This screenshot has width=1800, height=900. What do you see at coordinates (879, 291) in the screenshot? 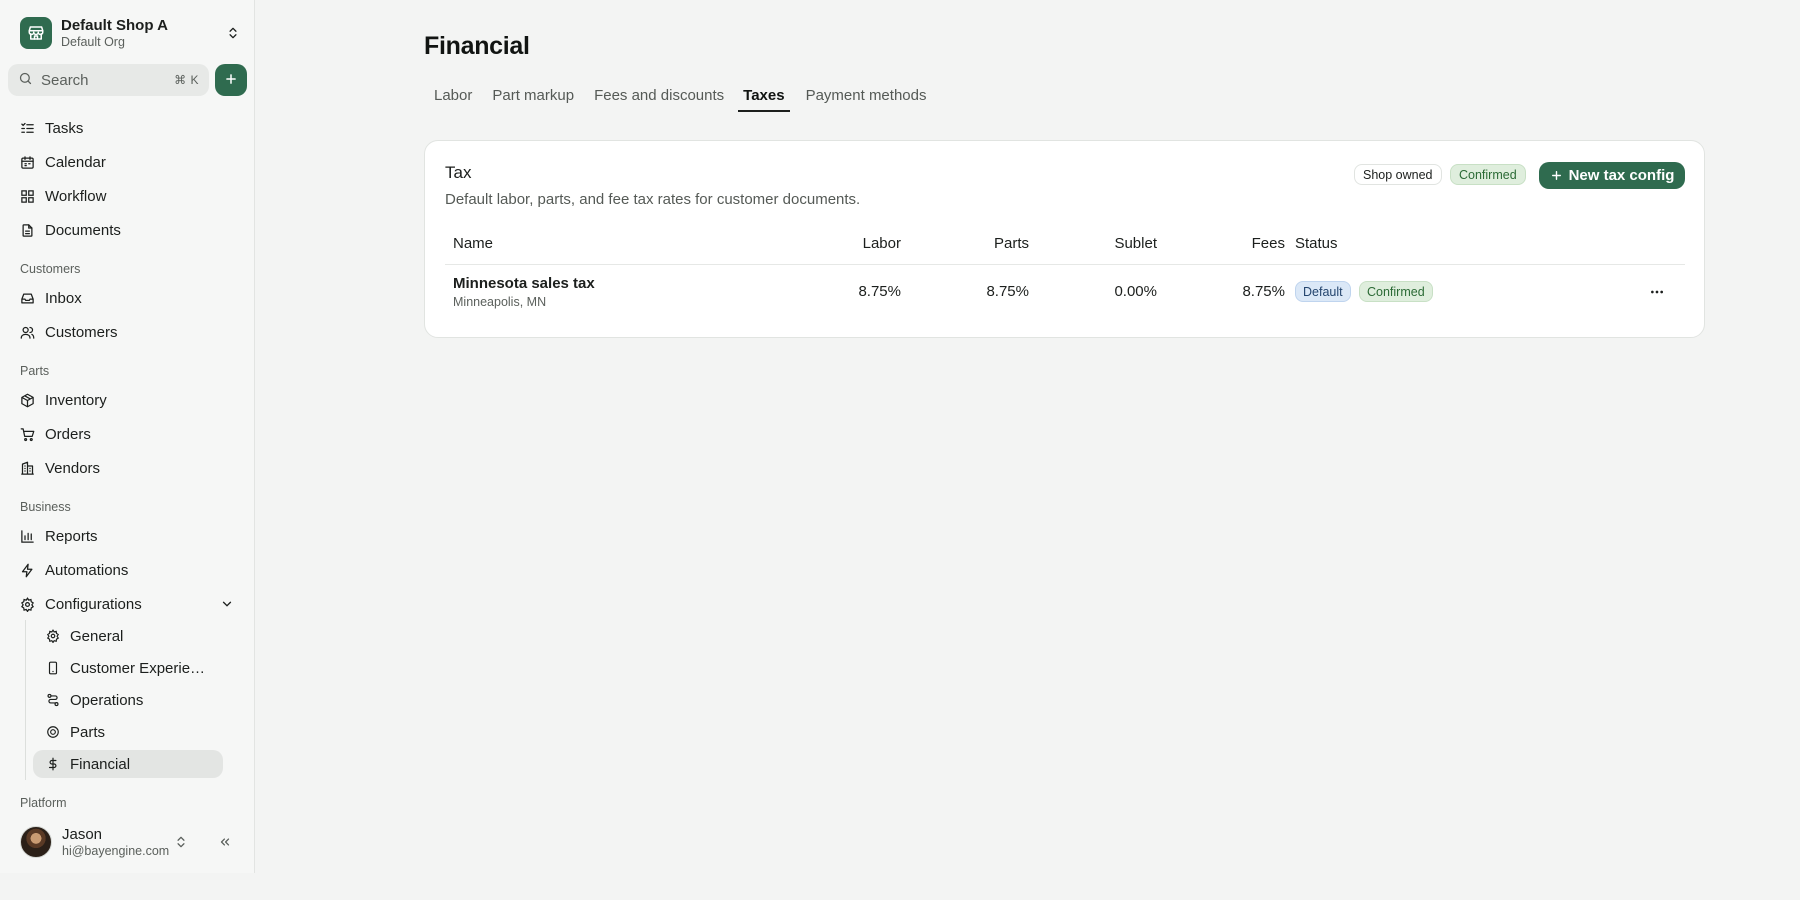
I see `labor-rate: 8.75%` at bounding box center [879, 291].